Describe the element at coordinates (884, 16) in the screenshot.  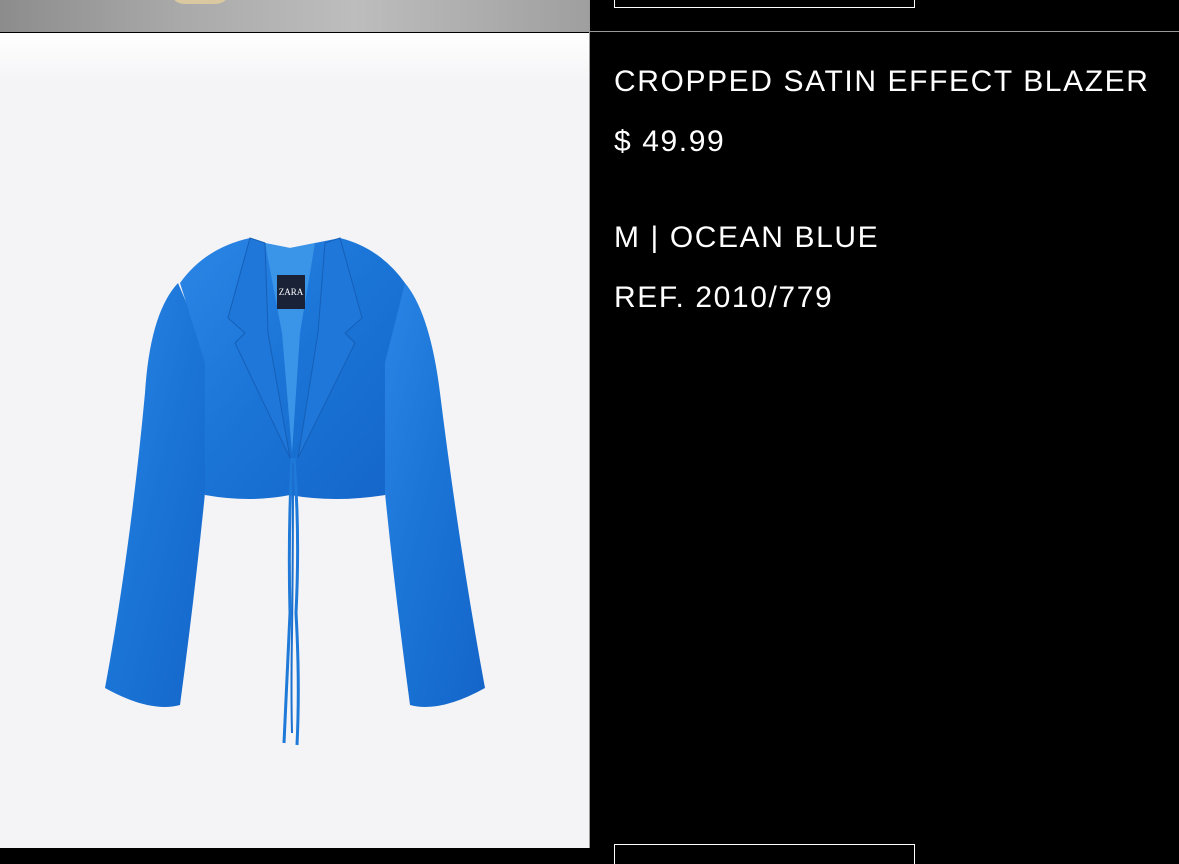
I see `previous-product-panel` at that location.